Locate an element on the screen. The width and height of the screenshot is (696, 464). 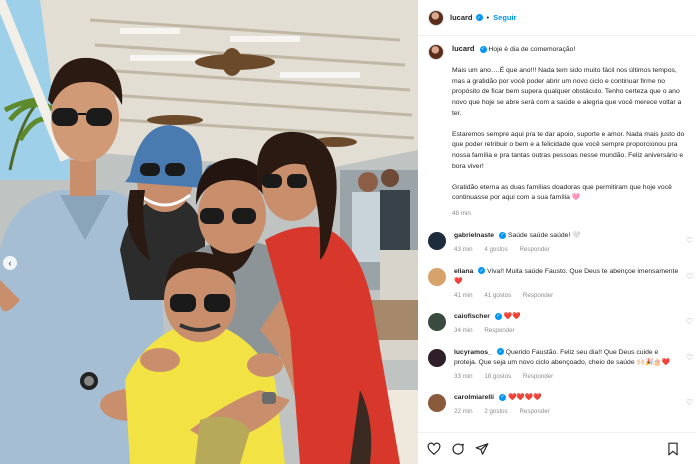
commenter-username: gabrielnaste is located at coordinates (474, 235).